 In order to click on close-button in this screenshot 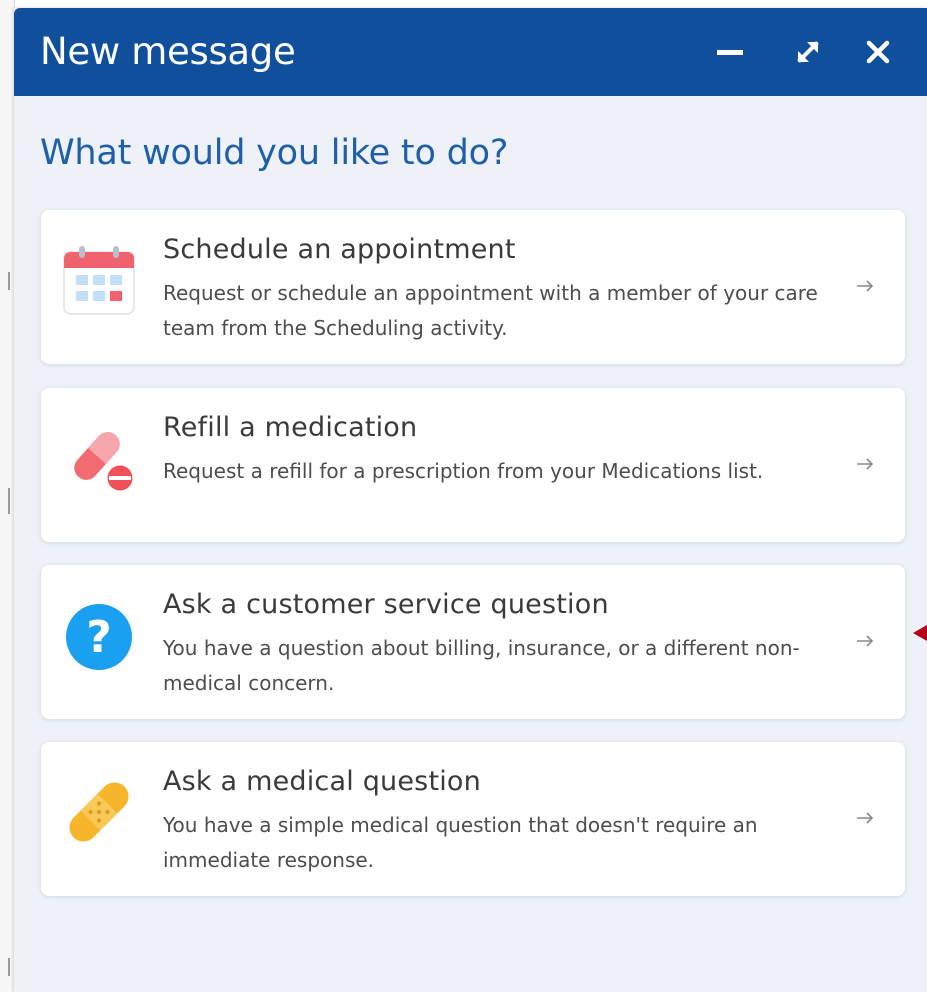, I will do `click(878, 52)`.